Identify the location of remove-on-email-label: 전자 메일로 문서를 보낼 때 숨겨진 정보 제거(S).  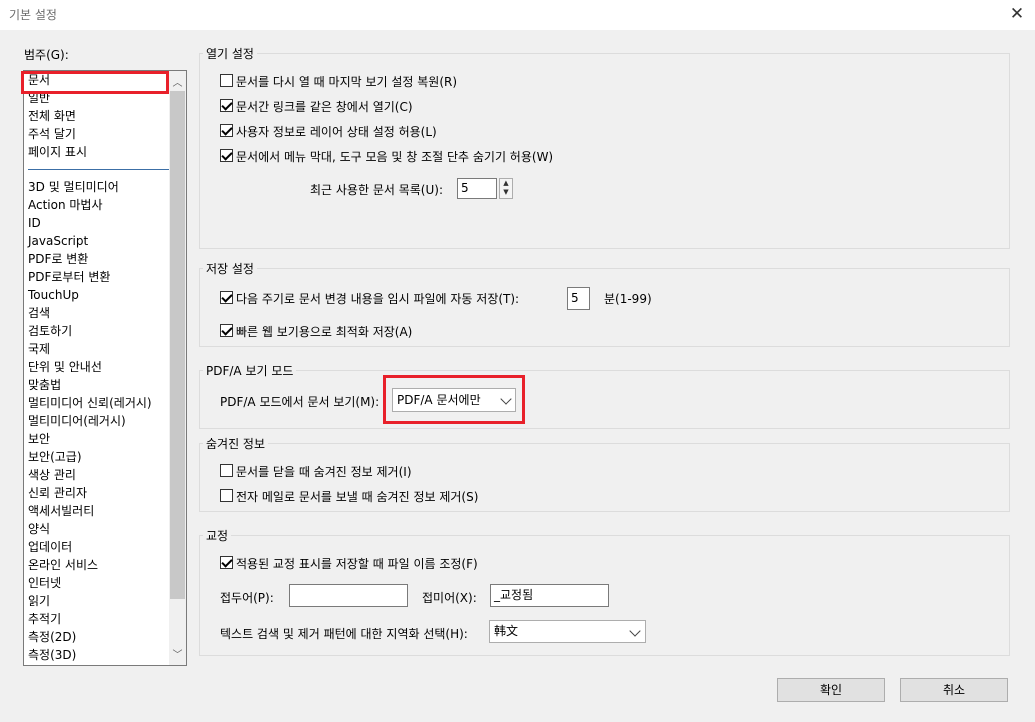
(357, 497).